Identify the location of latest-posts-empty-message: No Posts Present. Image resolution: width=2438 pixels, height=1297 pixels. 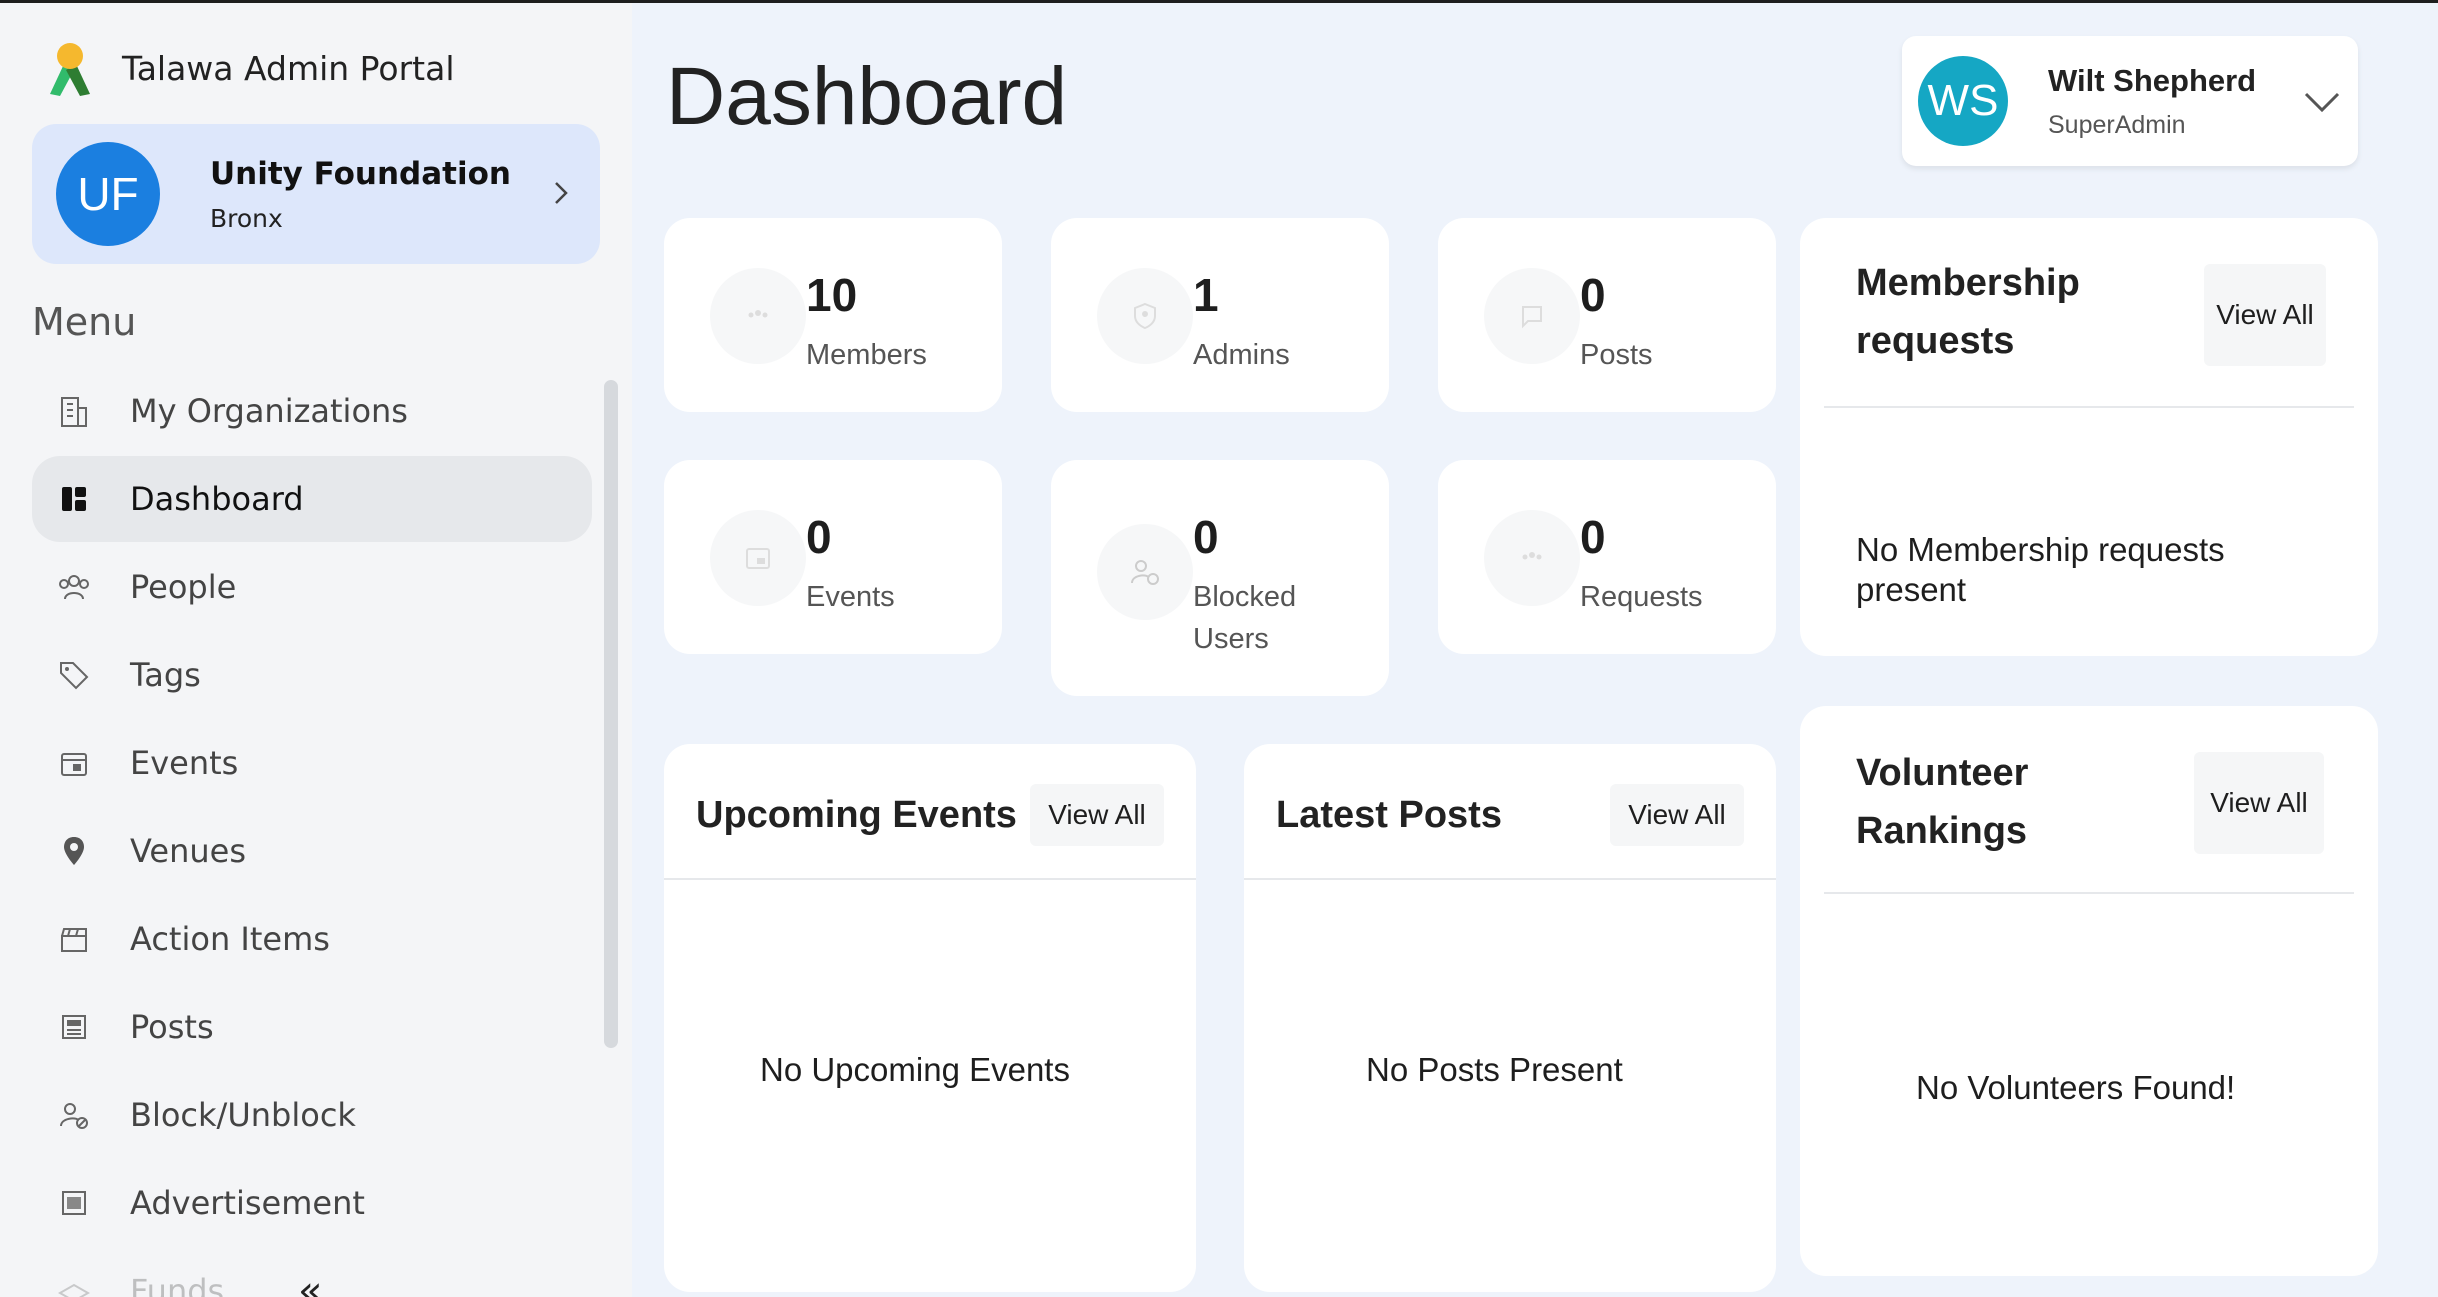
(1494, 1069).